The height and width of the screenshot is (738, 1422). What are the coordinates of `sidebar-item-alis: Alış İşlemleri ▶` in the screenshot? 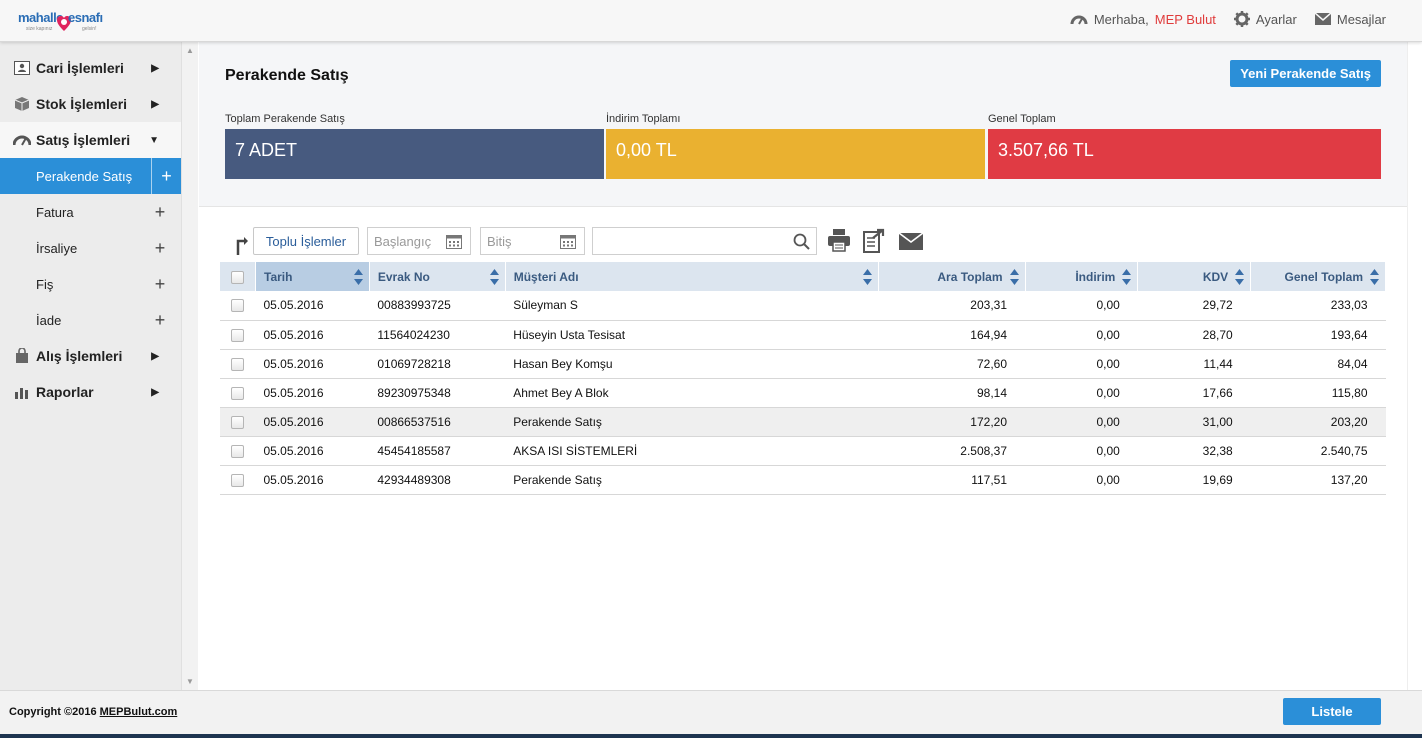 It's located at (90, 356).